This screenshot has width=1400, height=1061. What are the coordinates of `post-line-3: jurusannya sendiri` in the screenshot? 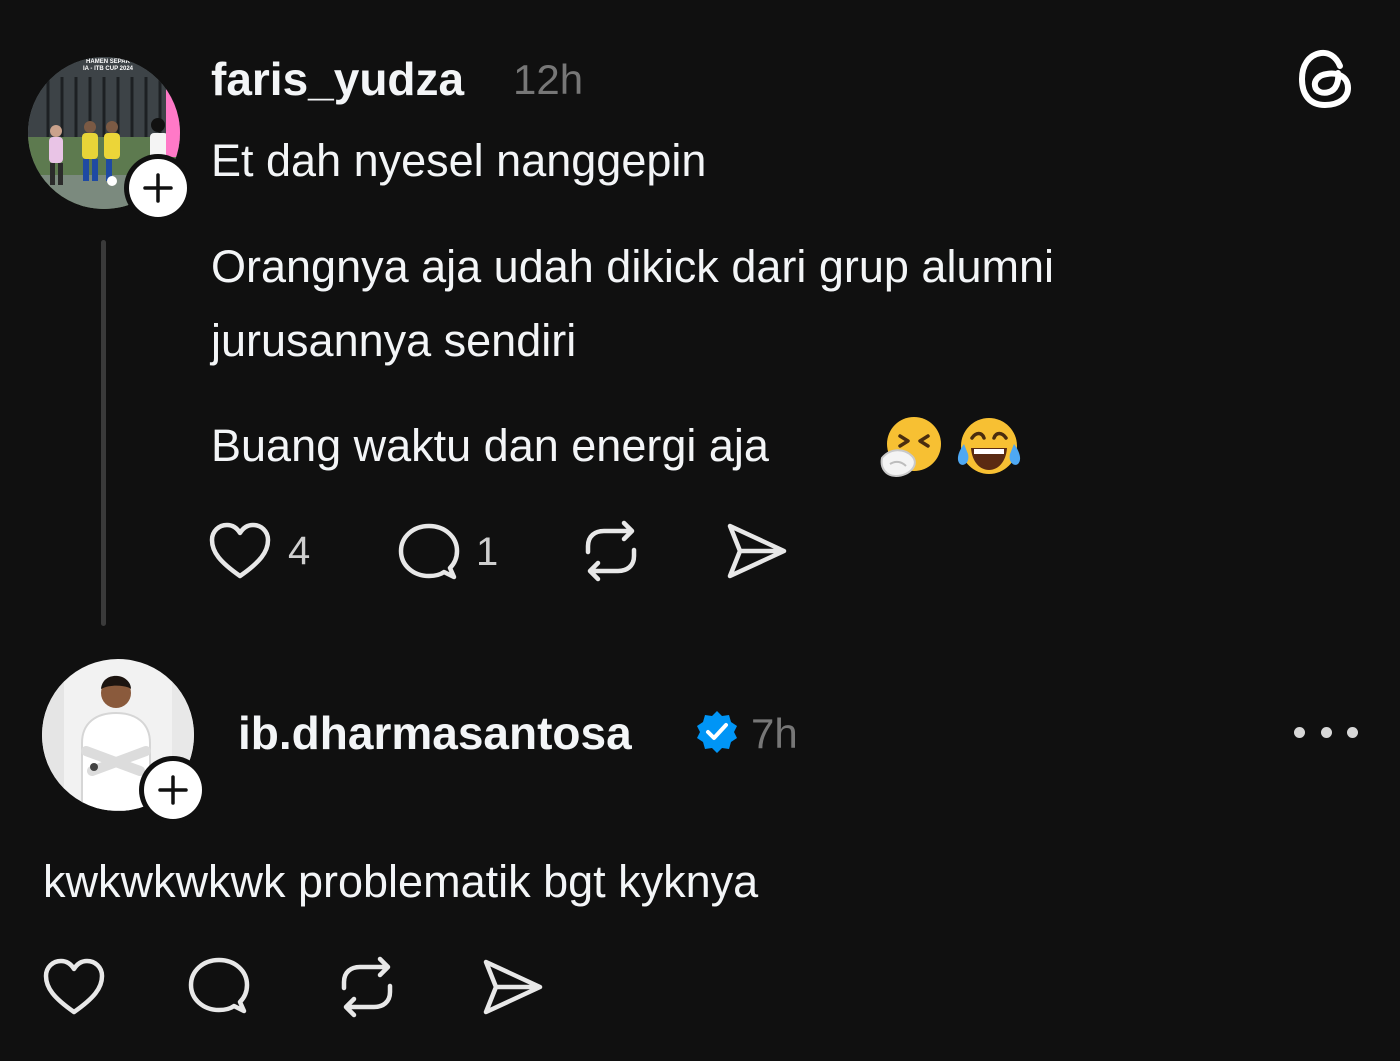 It's located at (394, 340).